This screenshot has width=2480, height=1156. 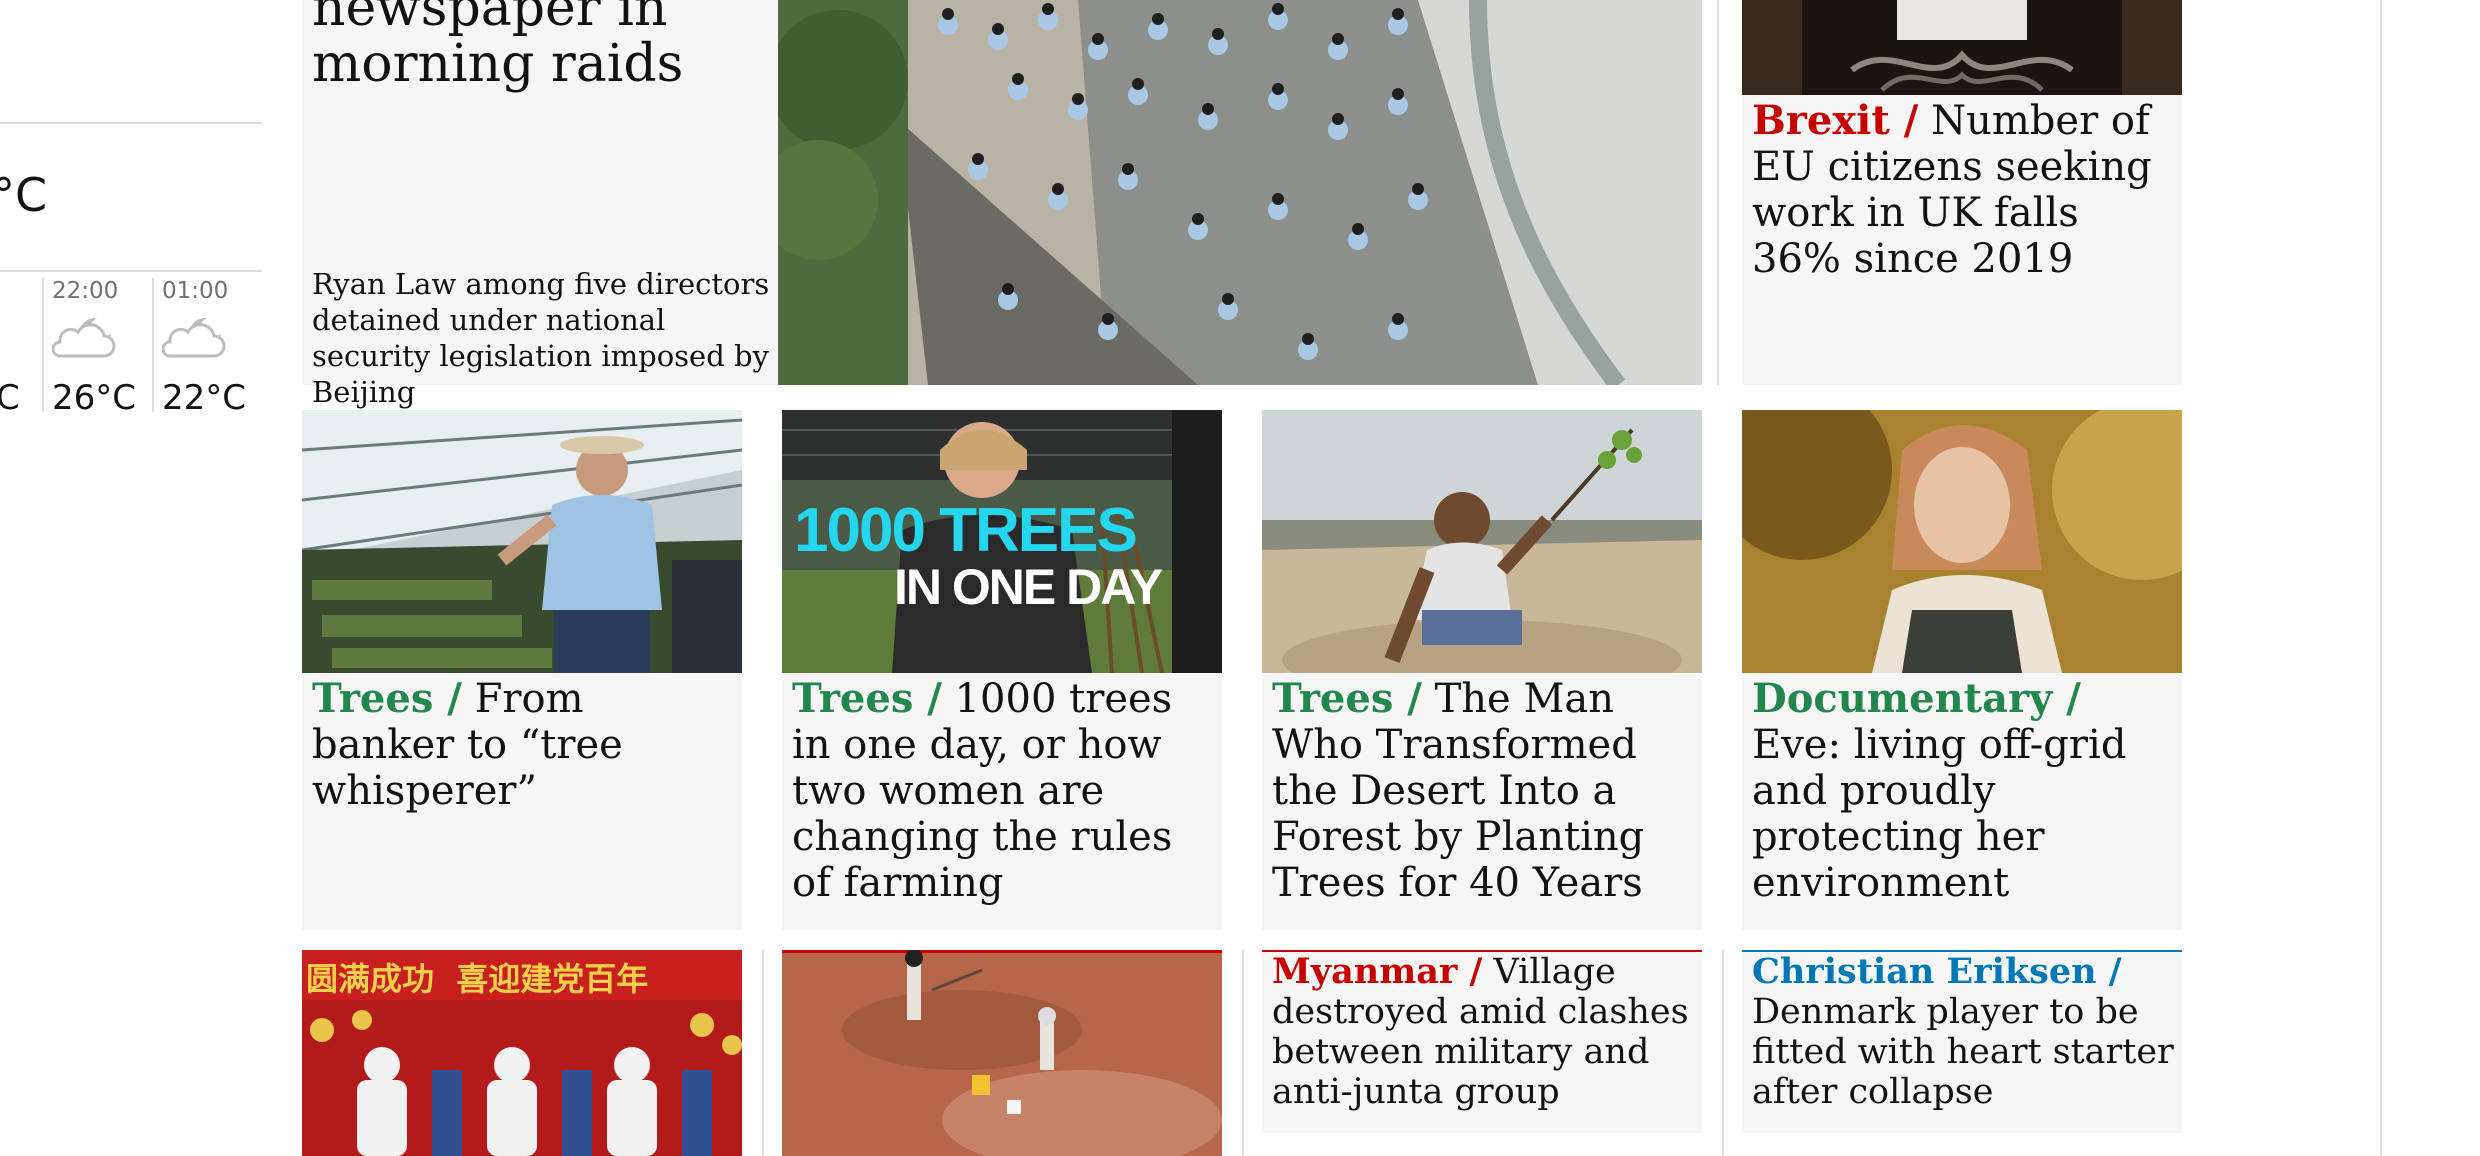 What do you see at coordinates (3, 341) in the screenshot?
I see `partly-sunny-icon` at bounding box center [3, 341].